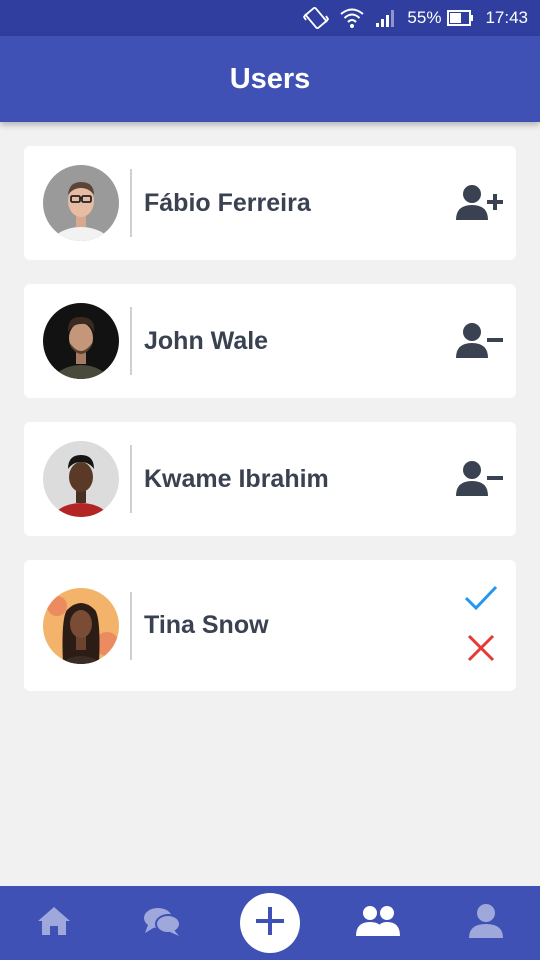  What do you see at coordinates (461, 18) in the screenshot?
I see `battery-icon` at bounding box center [461, 18].